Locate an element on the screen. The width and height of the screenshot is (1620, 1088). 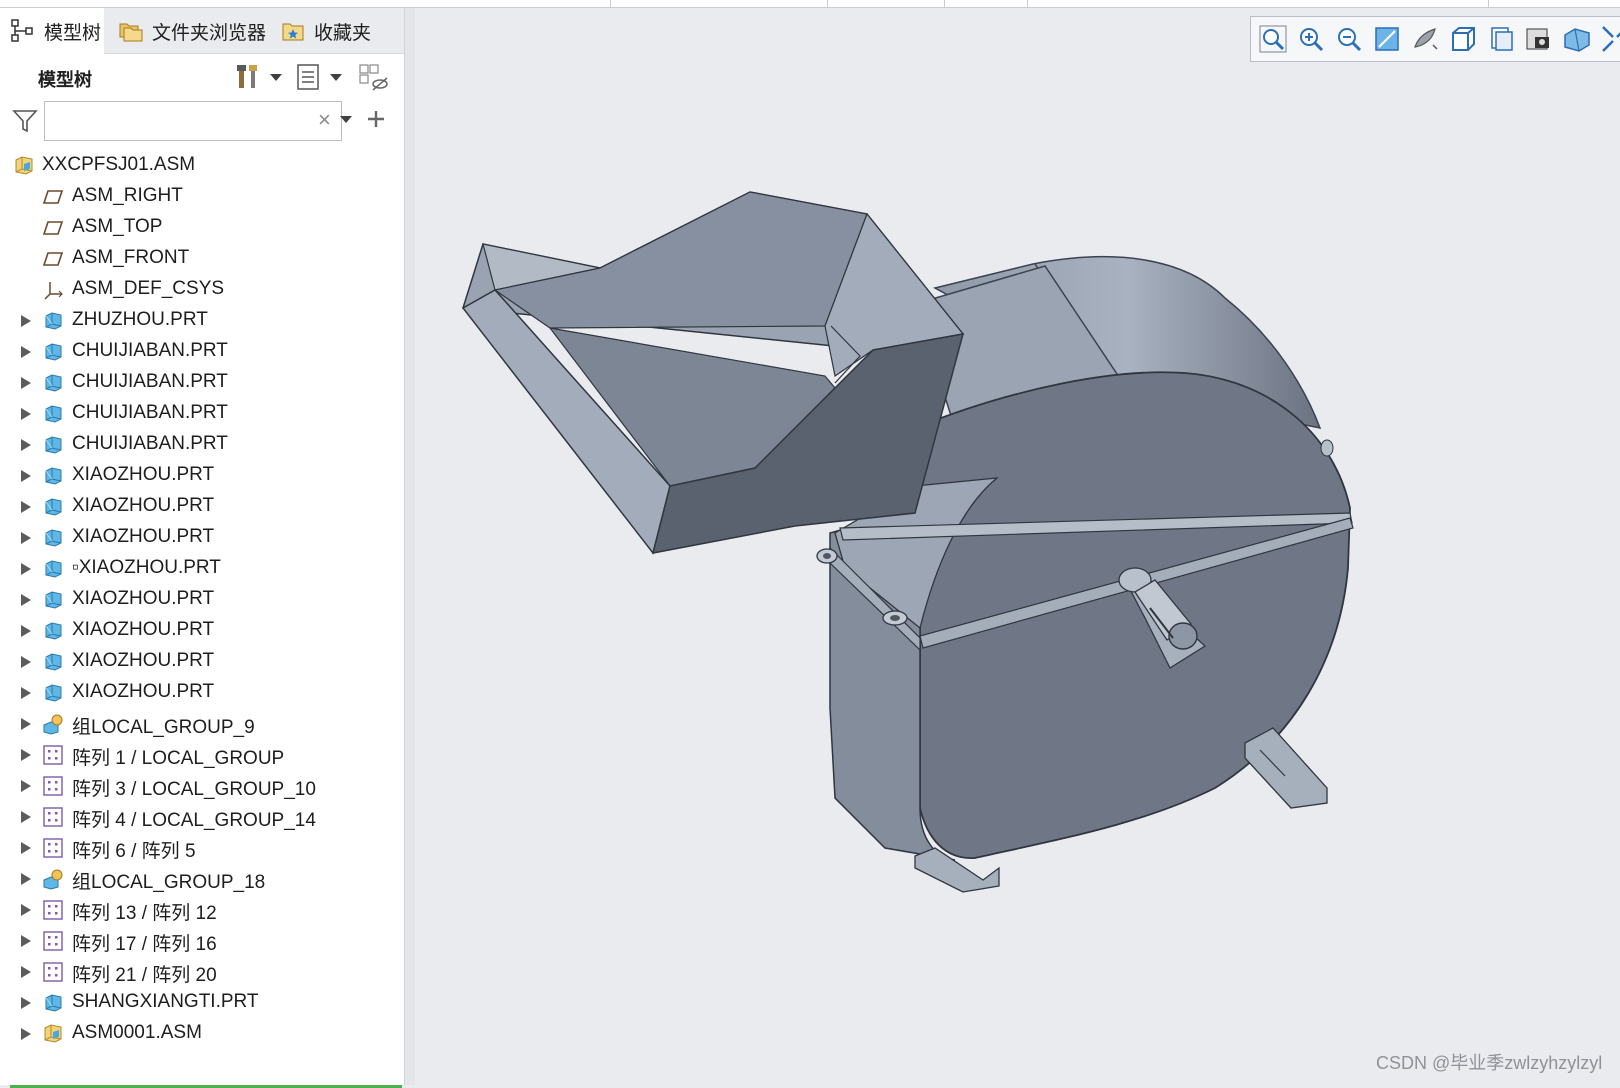
tree-item: 阵列 17 / 阵列 16 is located at coordinates (202, 941).